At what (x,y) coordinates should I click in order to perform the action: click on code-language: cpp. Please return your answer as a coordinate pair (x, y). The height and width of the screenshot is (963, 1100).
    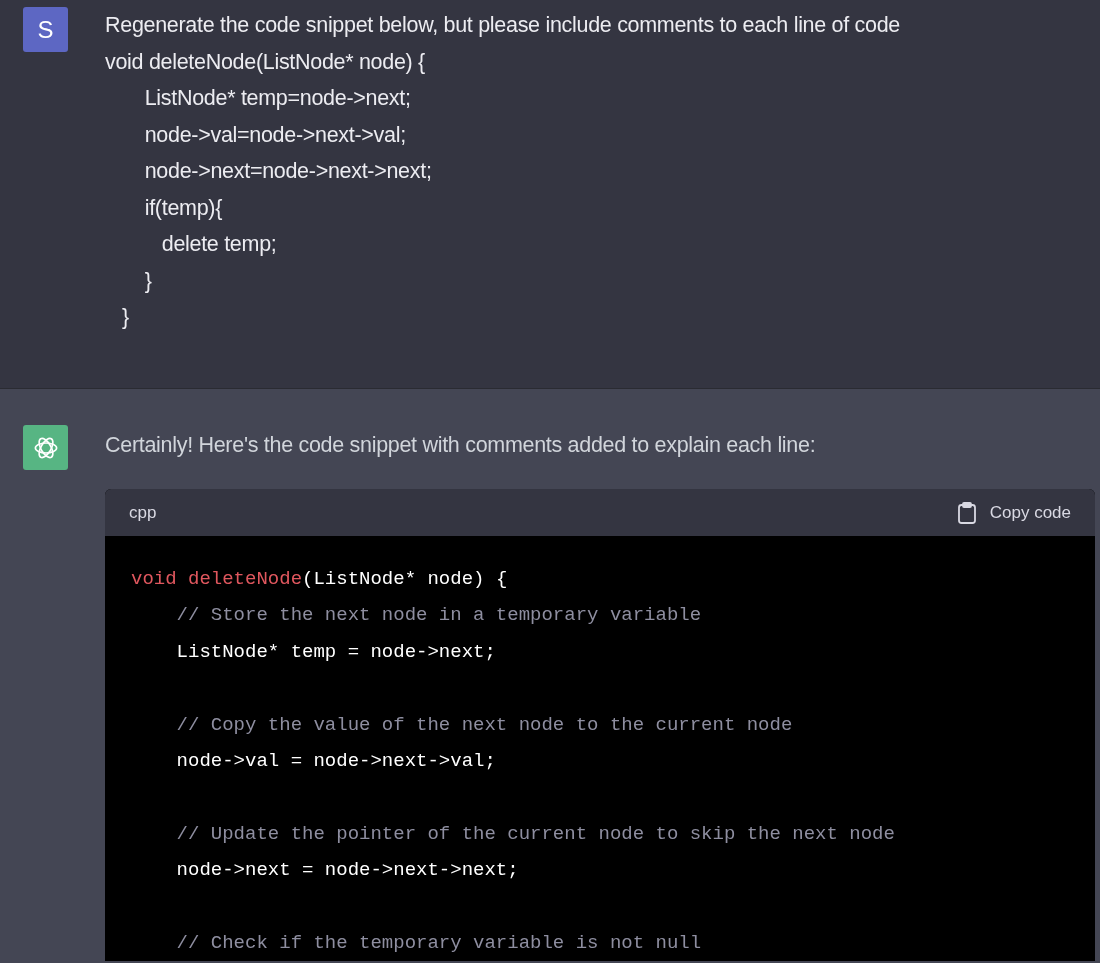
    Looking at the image, I should click on (143, 512).